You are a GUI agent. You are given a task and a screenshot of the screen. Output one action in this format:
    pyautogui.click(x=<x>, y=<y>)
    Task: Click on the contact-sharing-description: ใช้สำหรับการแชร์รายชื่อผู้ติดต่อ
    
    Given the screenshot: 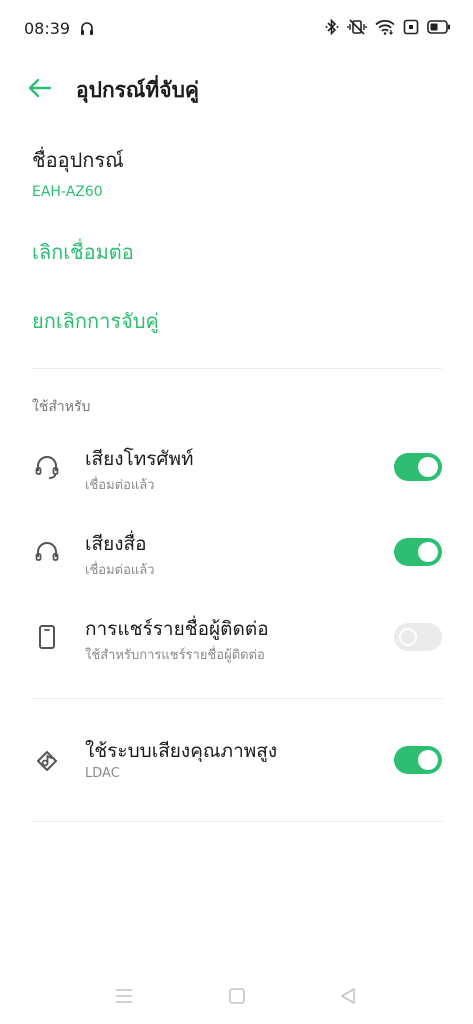 What is the action you would take?
    pyautogui.click(x=175, y=655)
    